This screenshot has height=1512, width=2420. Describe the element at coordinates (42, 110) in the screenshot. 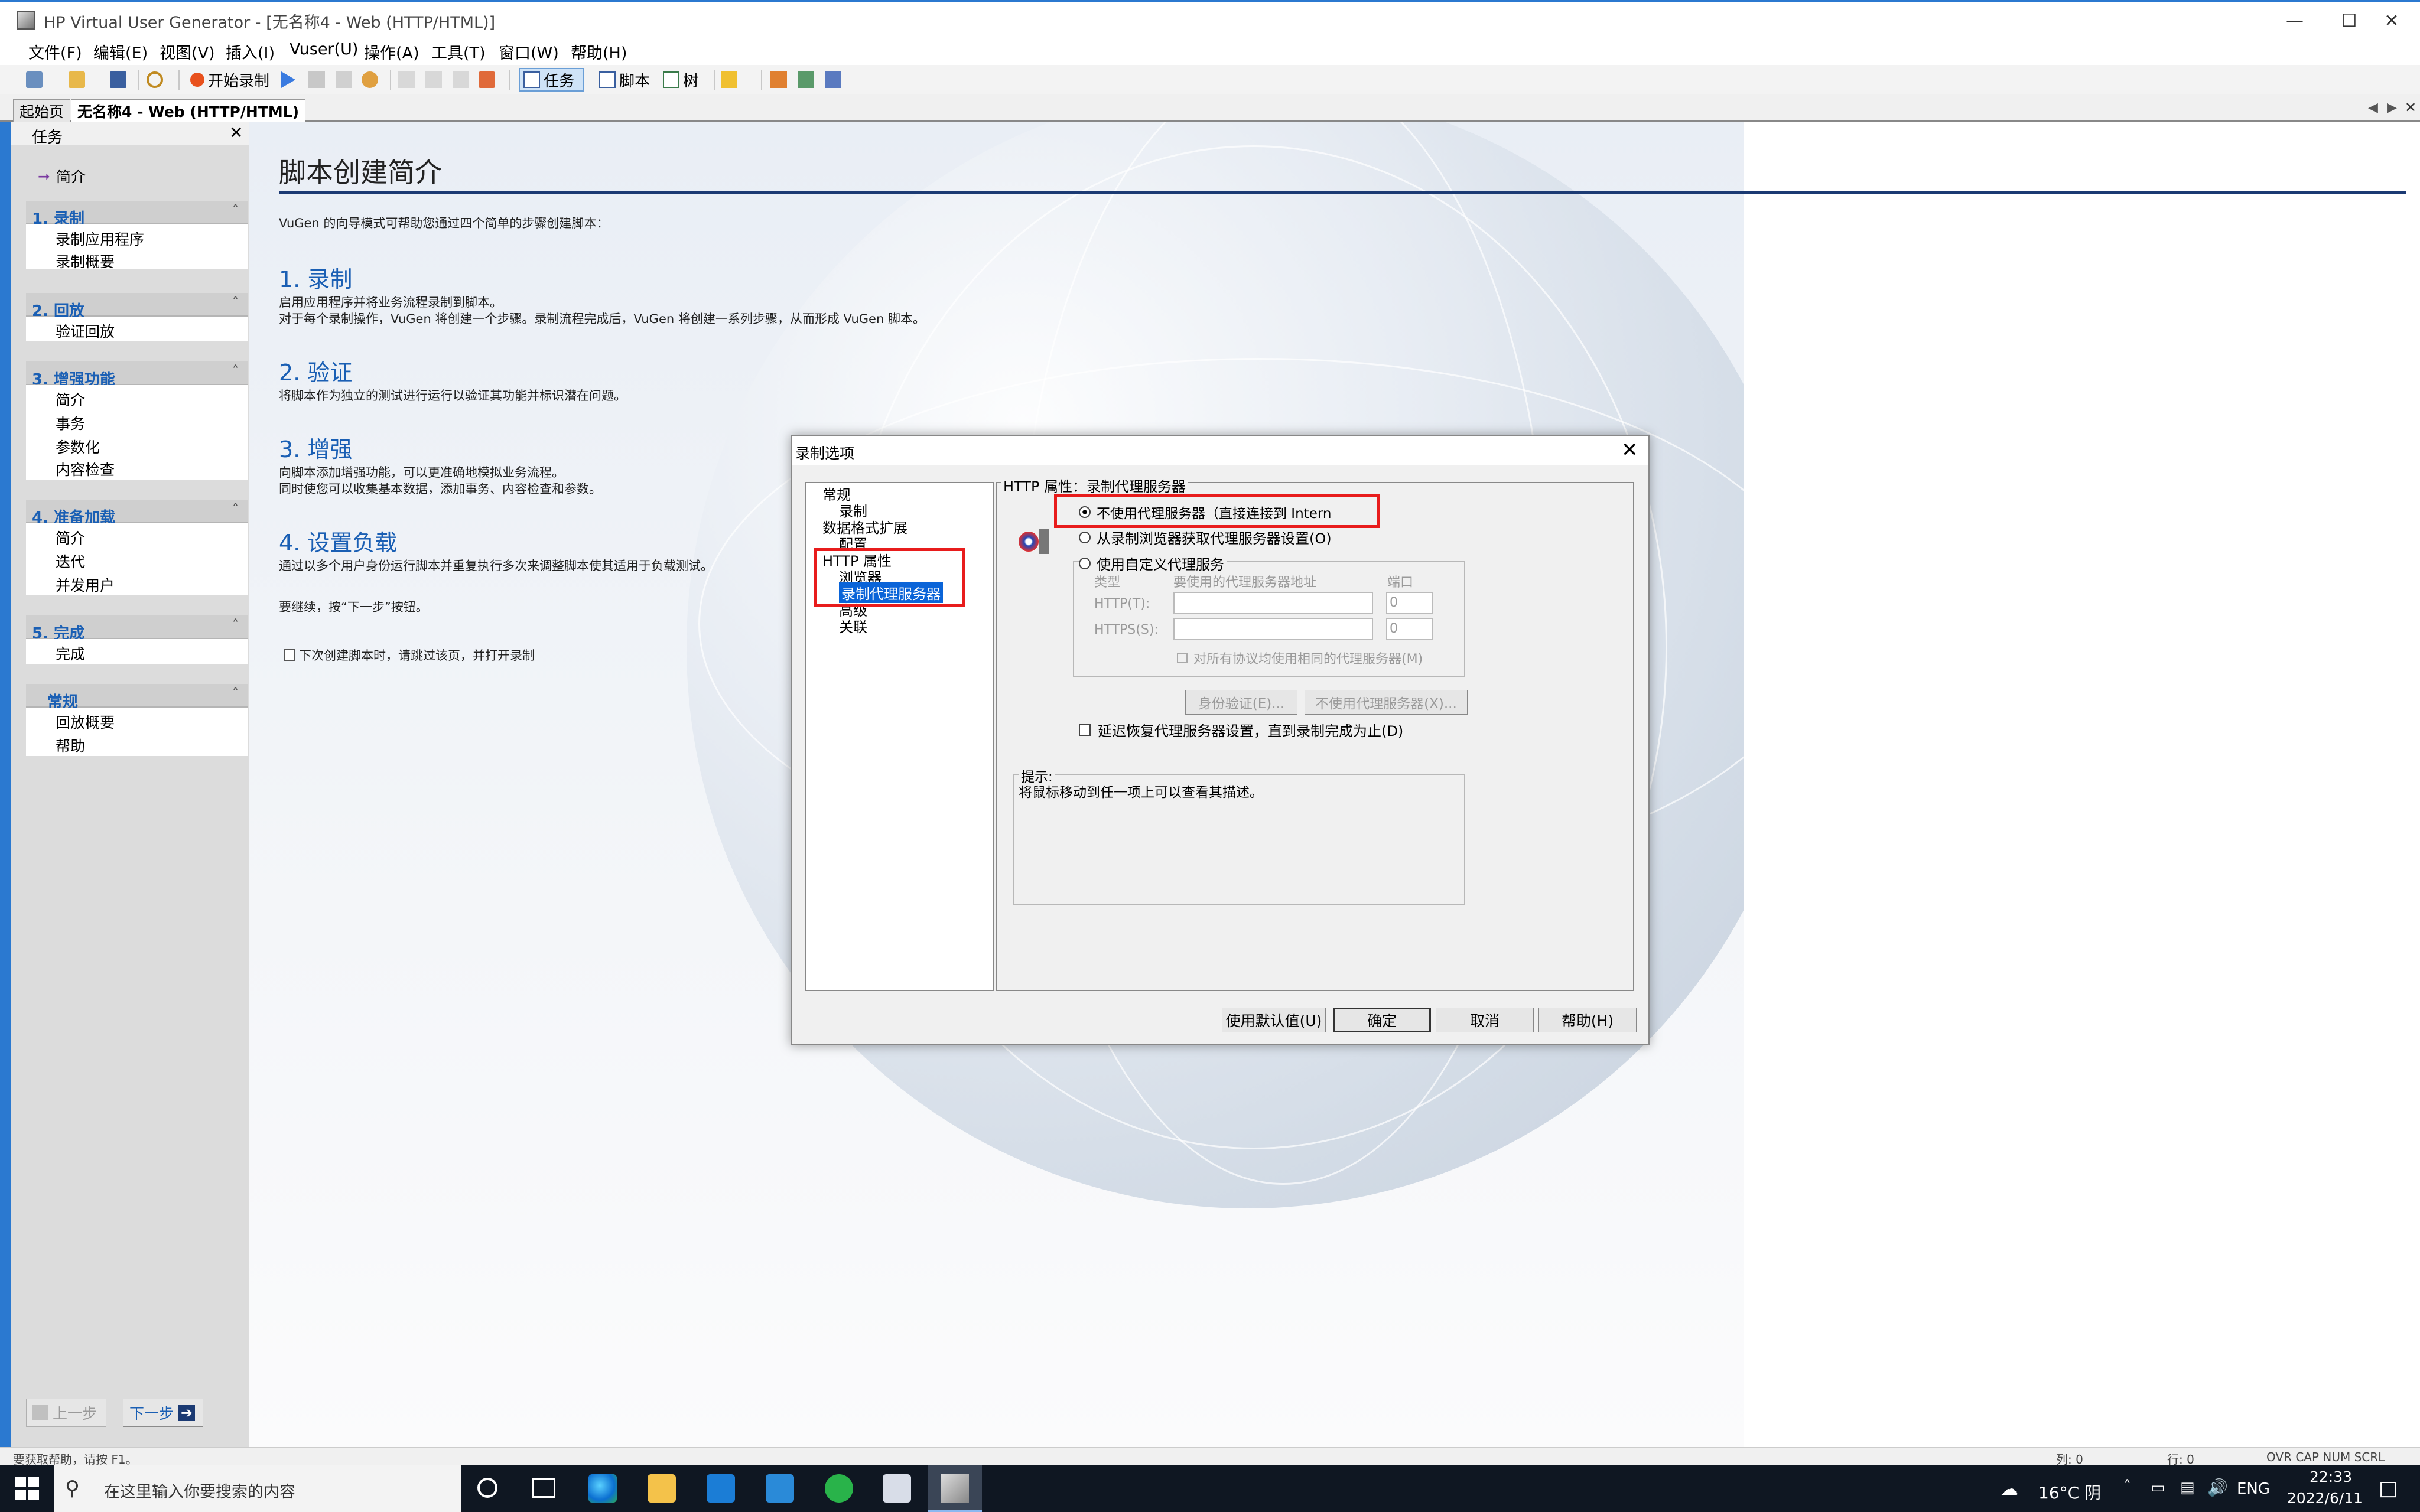

I see `tab-start-page: 起始页` at that location.